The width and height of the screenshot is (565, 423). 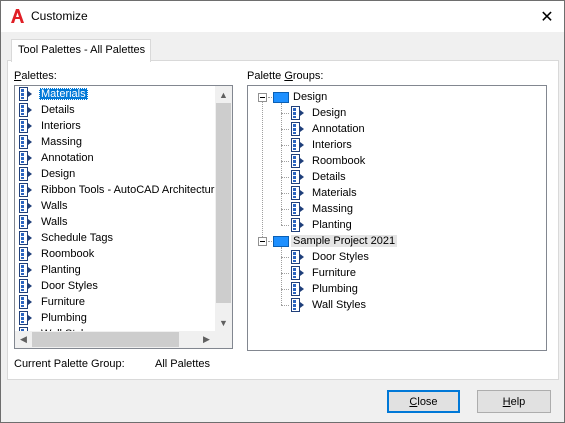 What do you see at coordinates (115, 158) in the screenshot?
I see `palette-list-item: Annotation` at bounding box center [115, 158].